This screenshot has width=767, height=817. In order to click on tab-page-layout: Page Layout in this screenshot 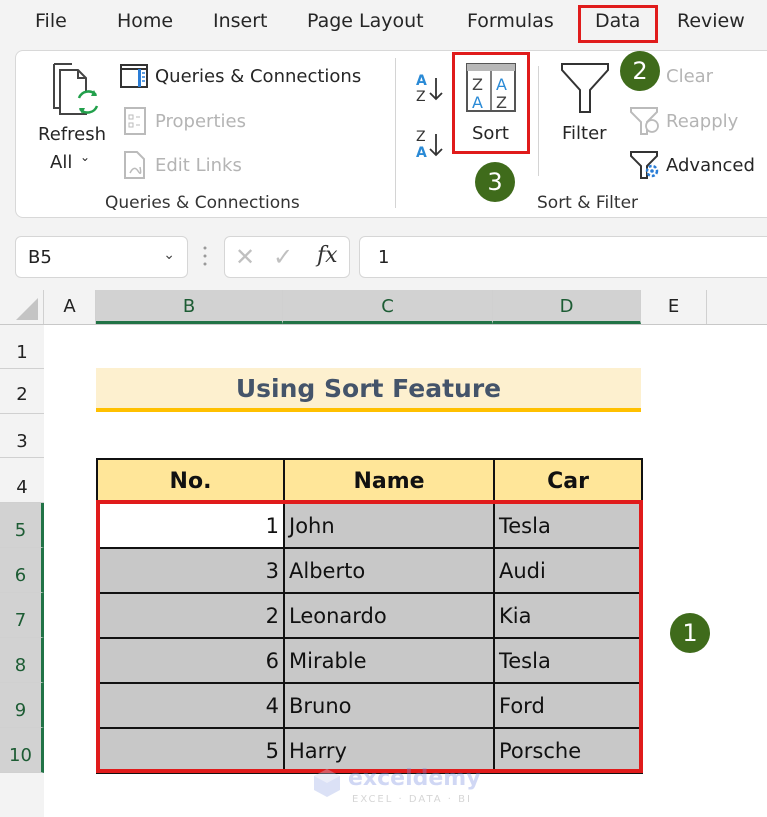, I will do `click(365, 21)`.